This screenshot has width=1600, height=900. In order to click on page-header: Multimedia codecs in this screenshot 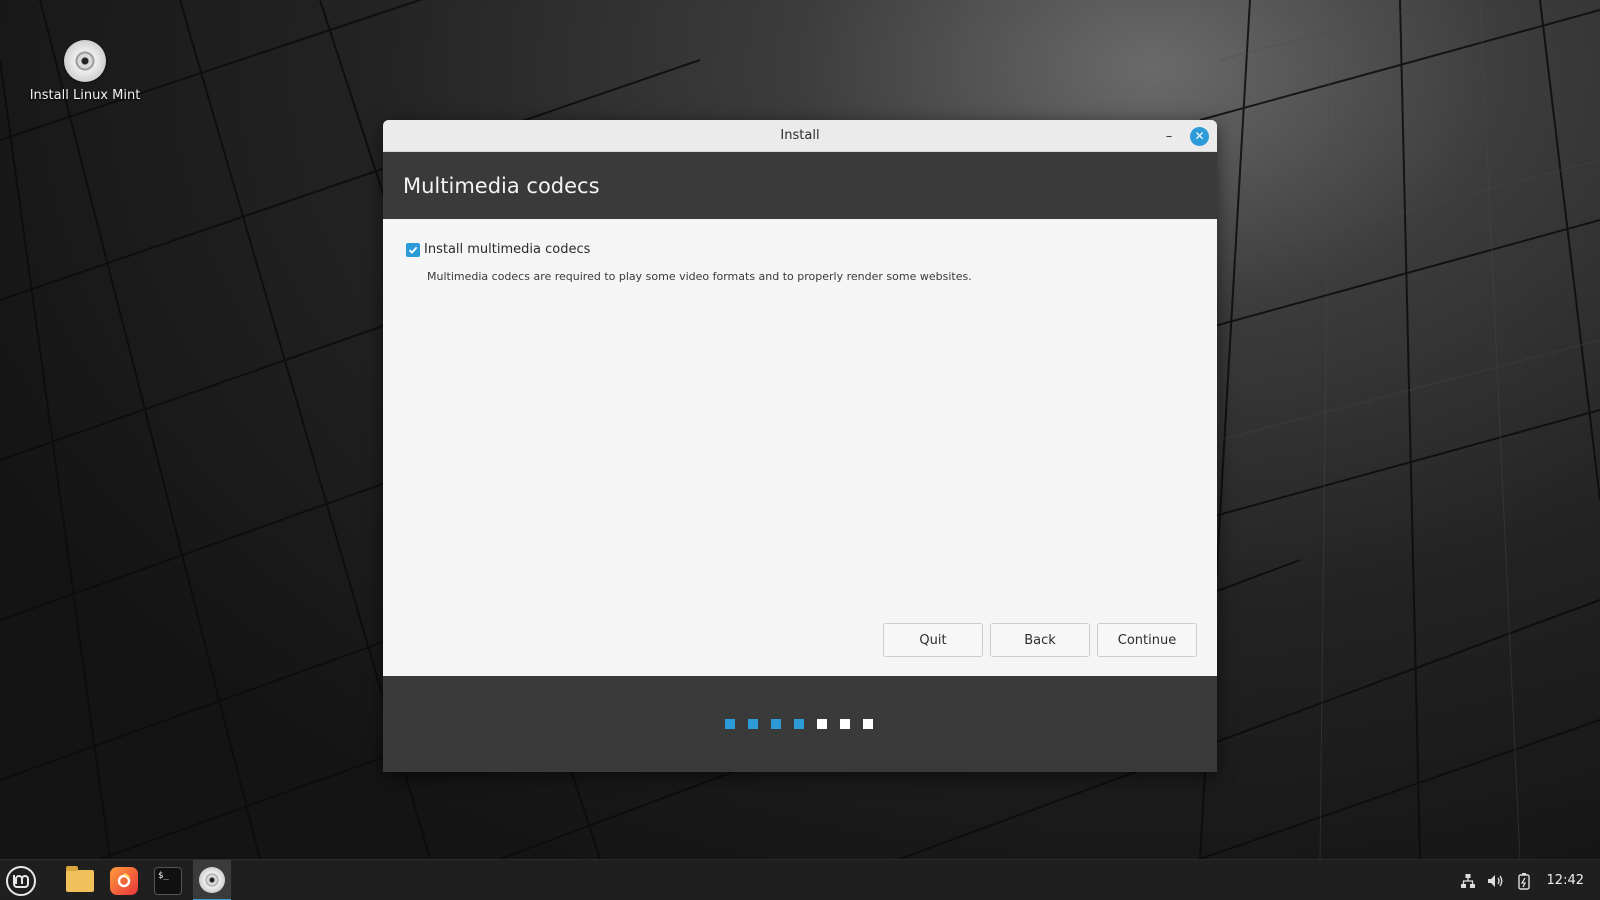, I will do `click(800, 185)`.